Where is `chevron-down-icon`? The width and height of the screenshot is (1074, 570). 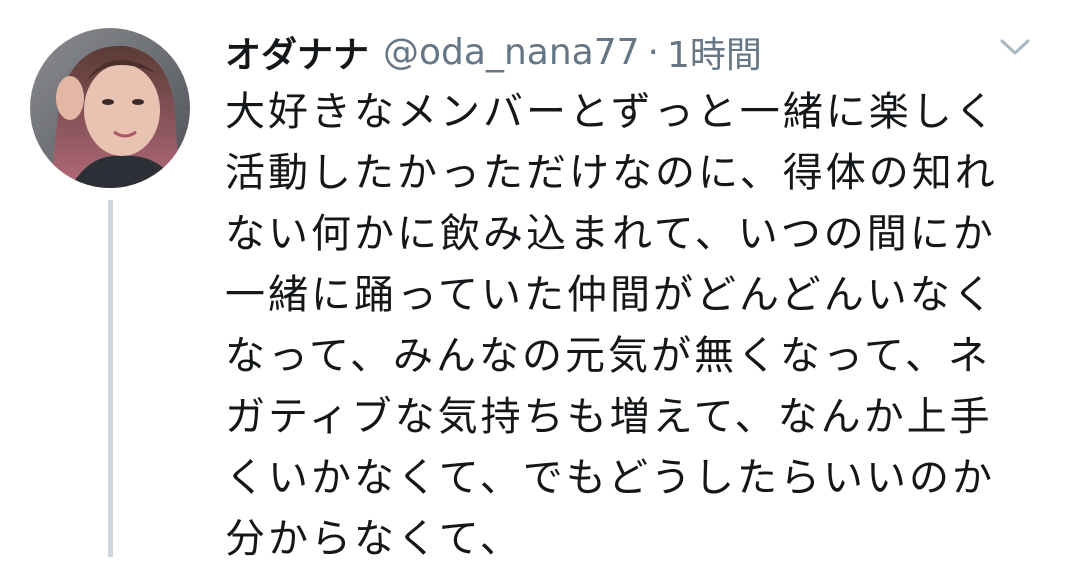 chevron-down-icon is located at coordinates (1015, 47).